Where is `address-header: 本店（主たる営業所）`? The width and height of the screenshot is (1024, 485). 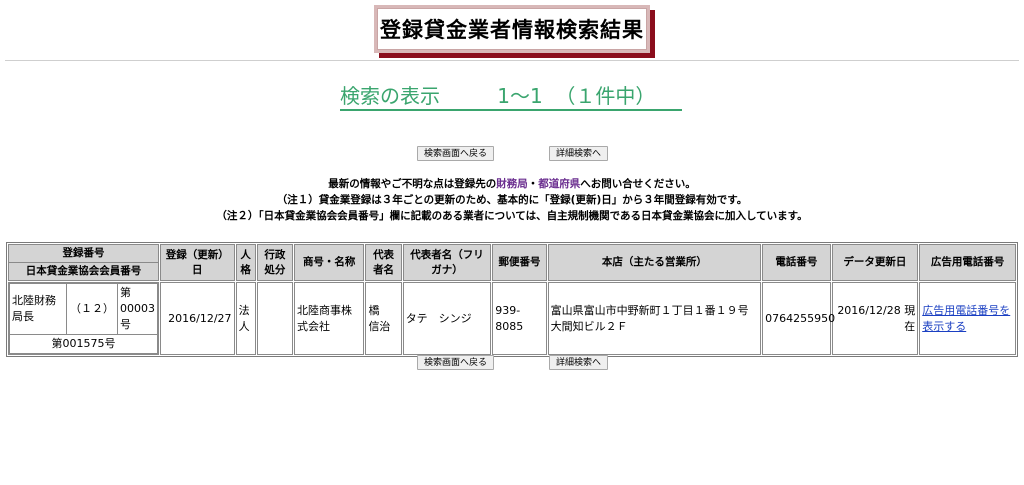
address-header: 本店（主たる営業所） is located at coordinates (654, 262).